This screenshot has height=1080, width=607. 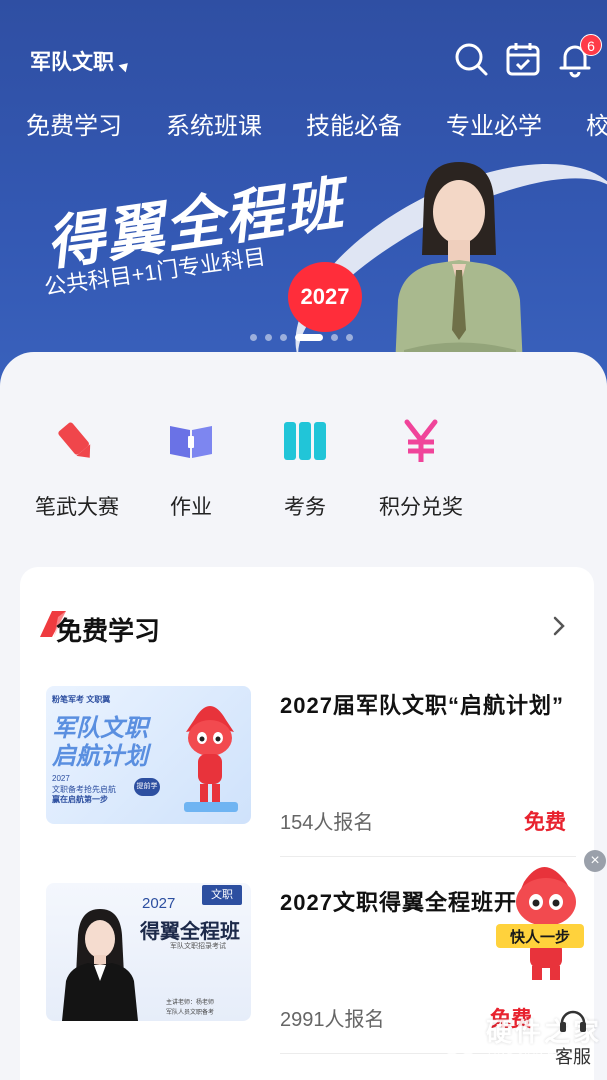 What do you see at coordinates (190, 932) in the screenshot?
I see `thumb-headline: 得翼全程班` at bounding box center [190, 932].